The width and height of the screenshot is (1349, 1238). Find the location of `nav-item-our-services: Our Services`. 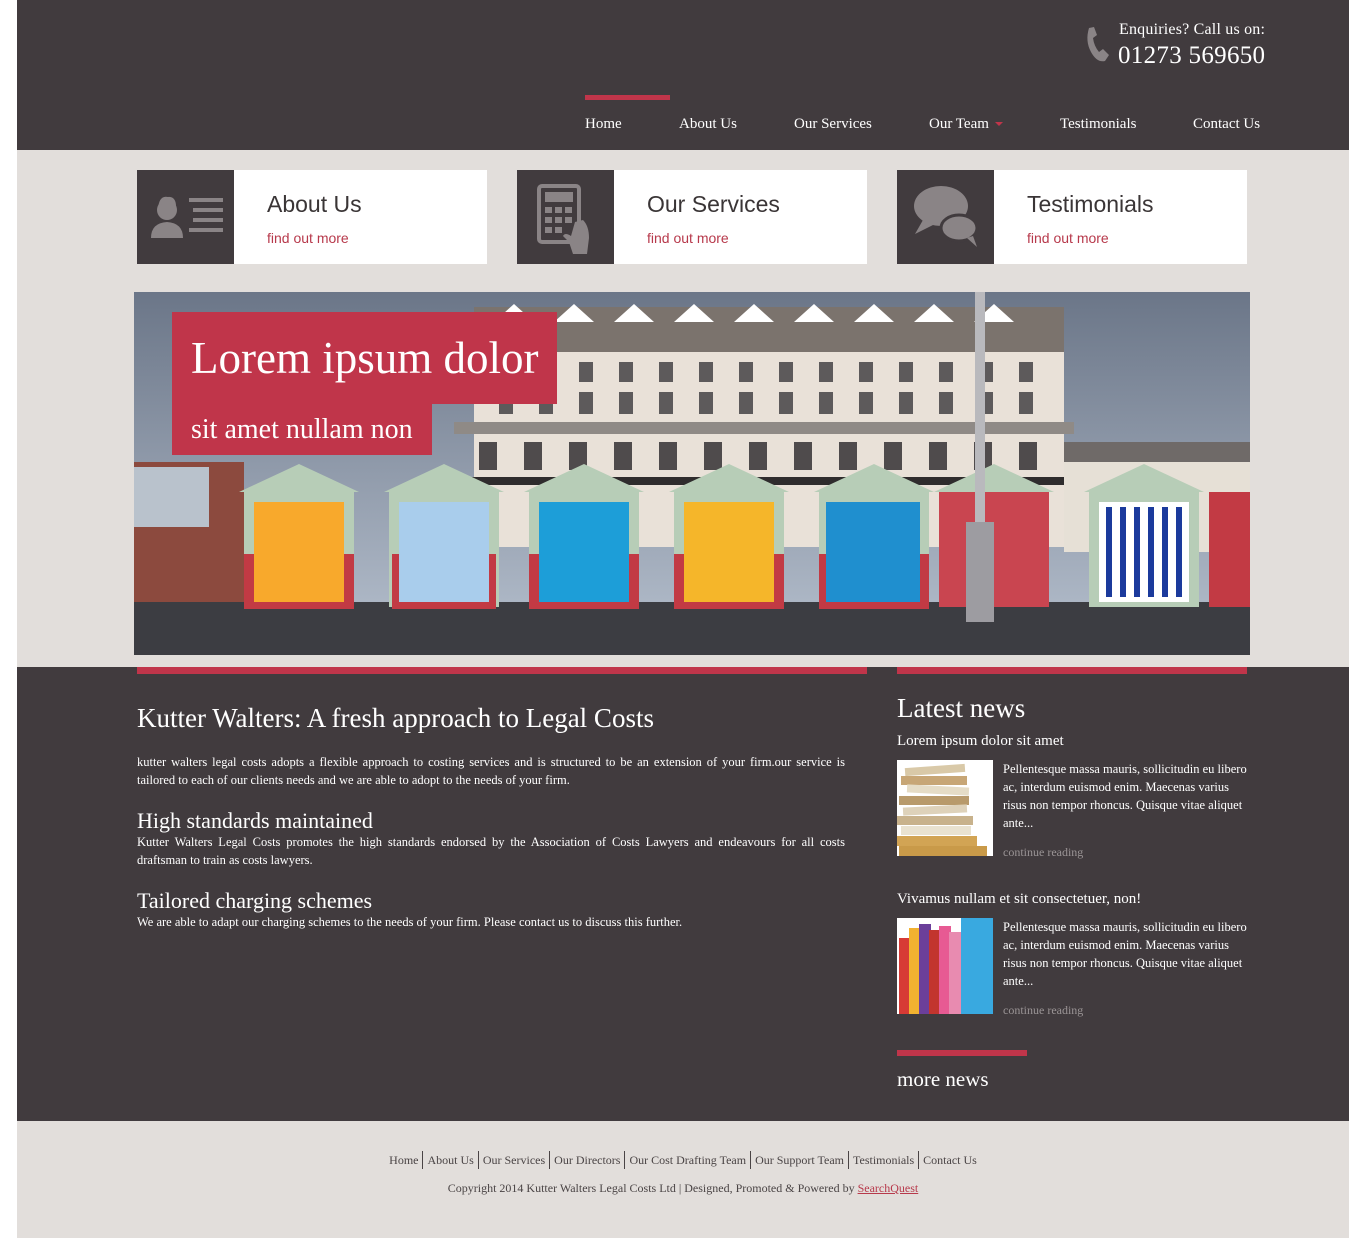

nav-item-our-services: Our Services is located at coordinates (833, 124).